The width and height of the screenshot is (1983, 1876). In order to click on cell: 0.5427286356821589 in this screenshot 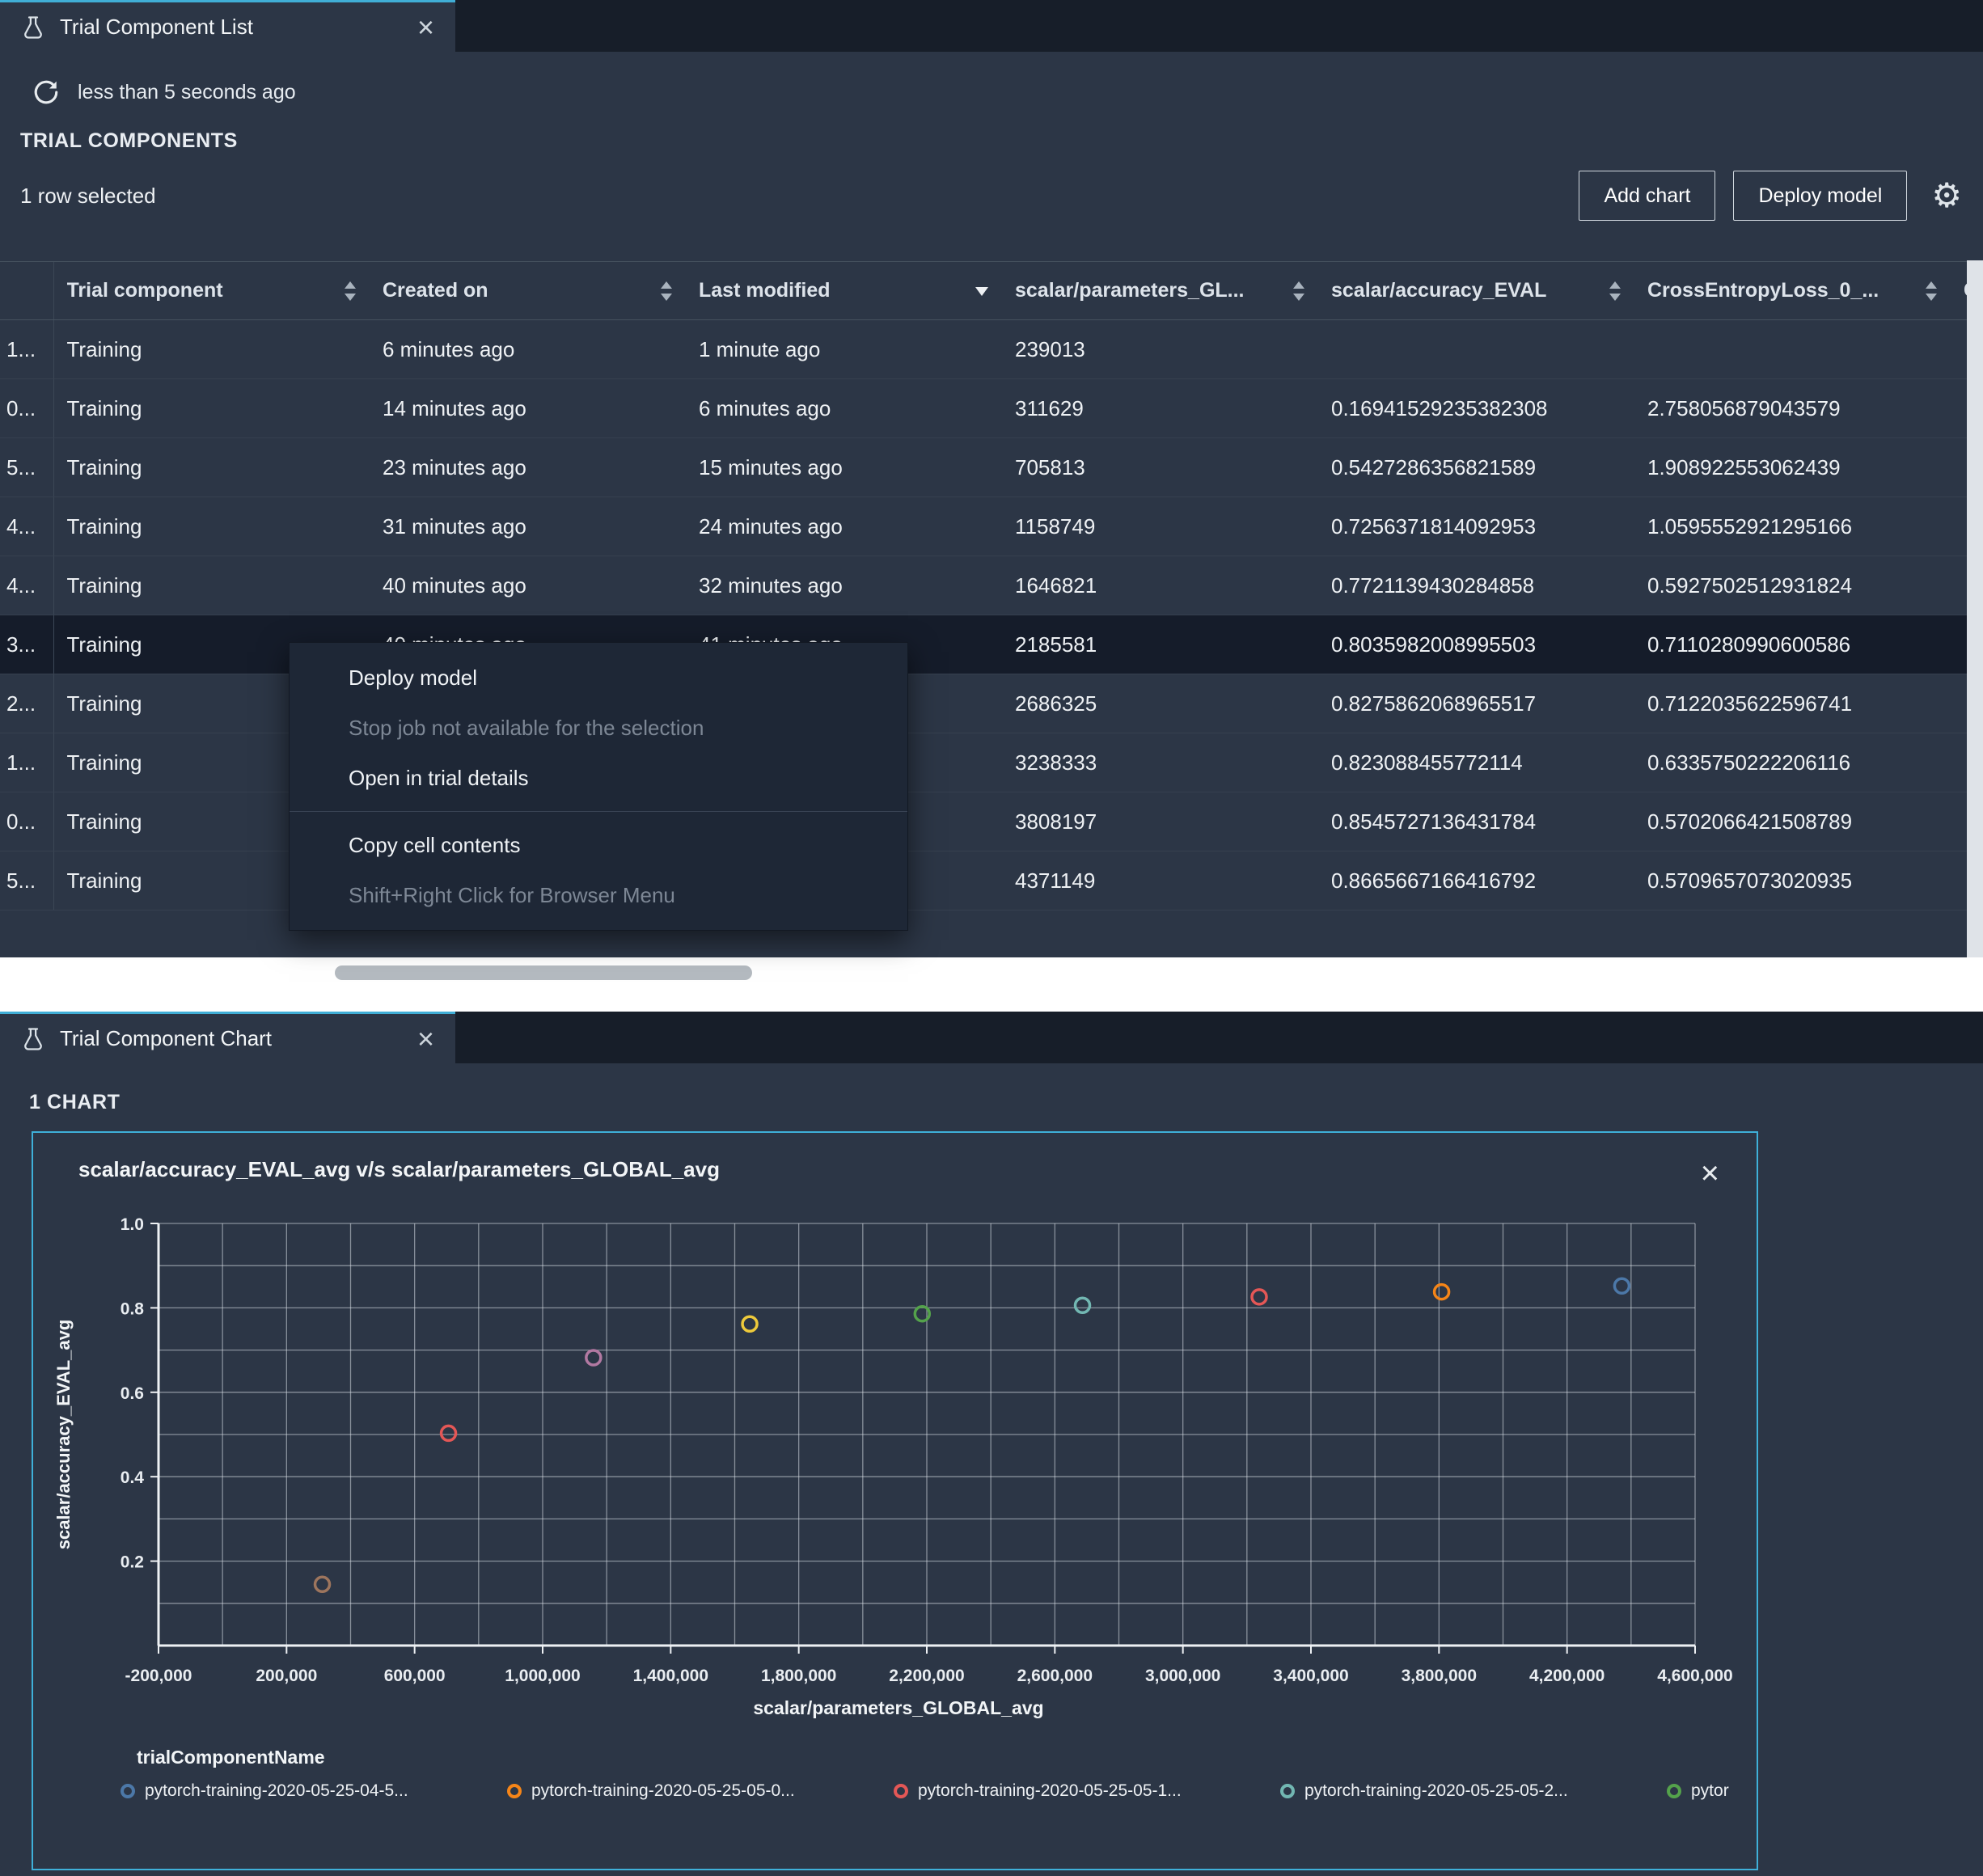, I will do `click(1476, 467)`.